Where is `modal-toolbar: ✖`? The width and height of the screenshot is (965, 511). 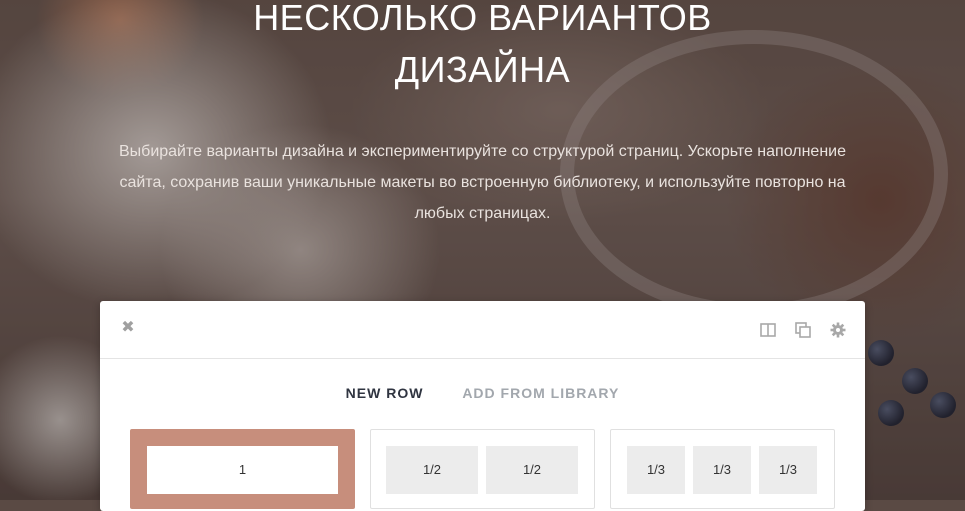
modal-toolbar: ✖ is located at coordinates (482, 330).